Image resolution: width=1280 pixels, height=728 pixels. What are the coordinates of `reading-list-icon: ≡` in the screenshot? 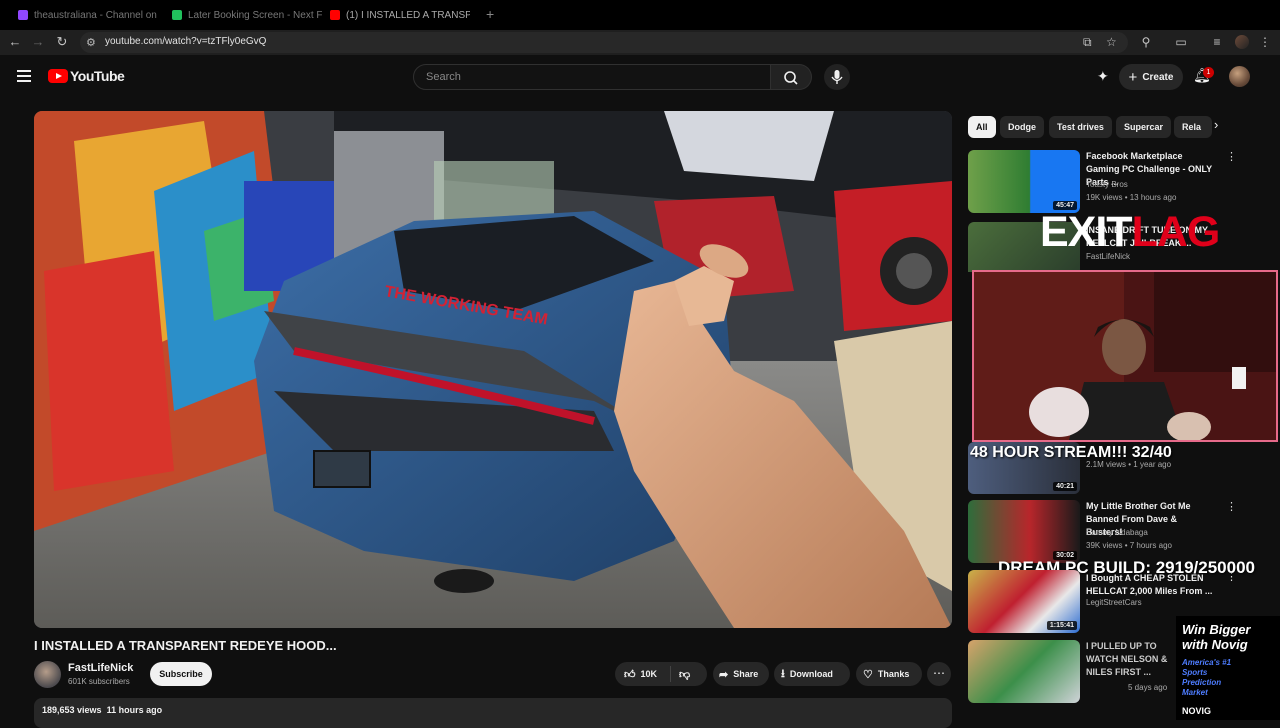 It's located at (1217, 42).